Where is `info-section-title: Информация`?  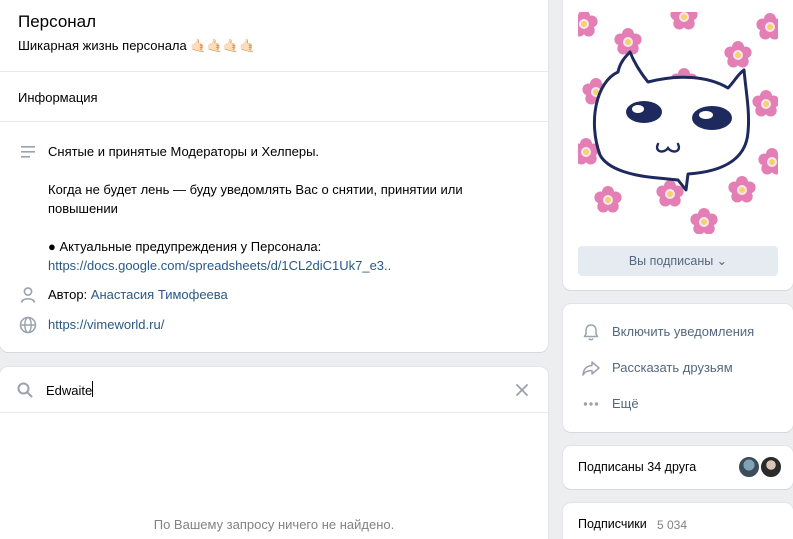
info-section-title: Информация is located at coordinates (58, 97).